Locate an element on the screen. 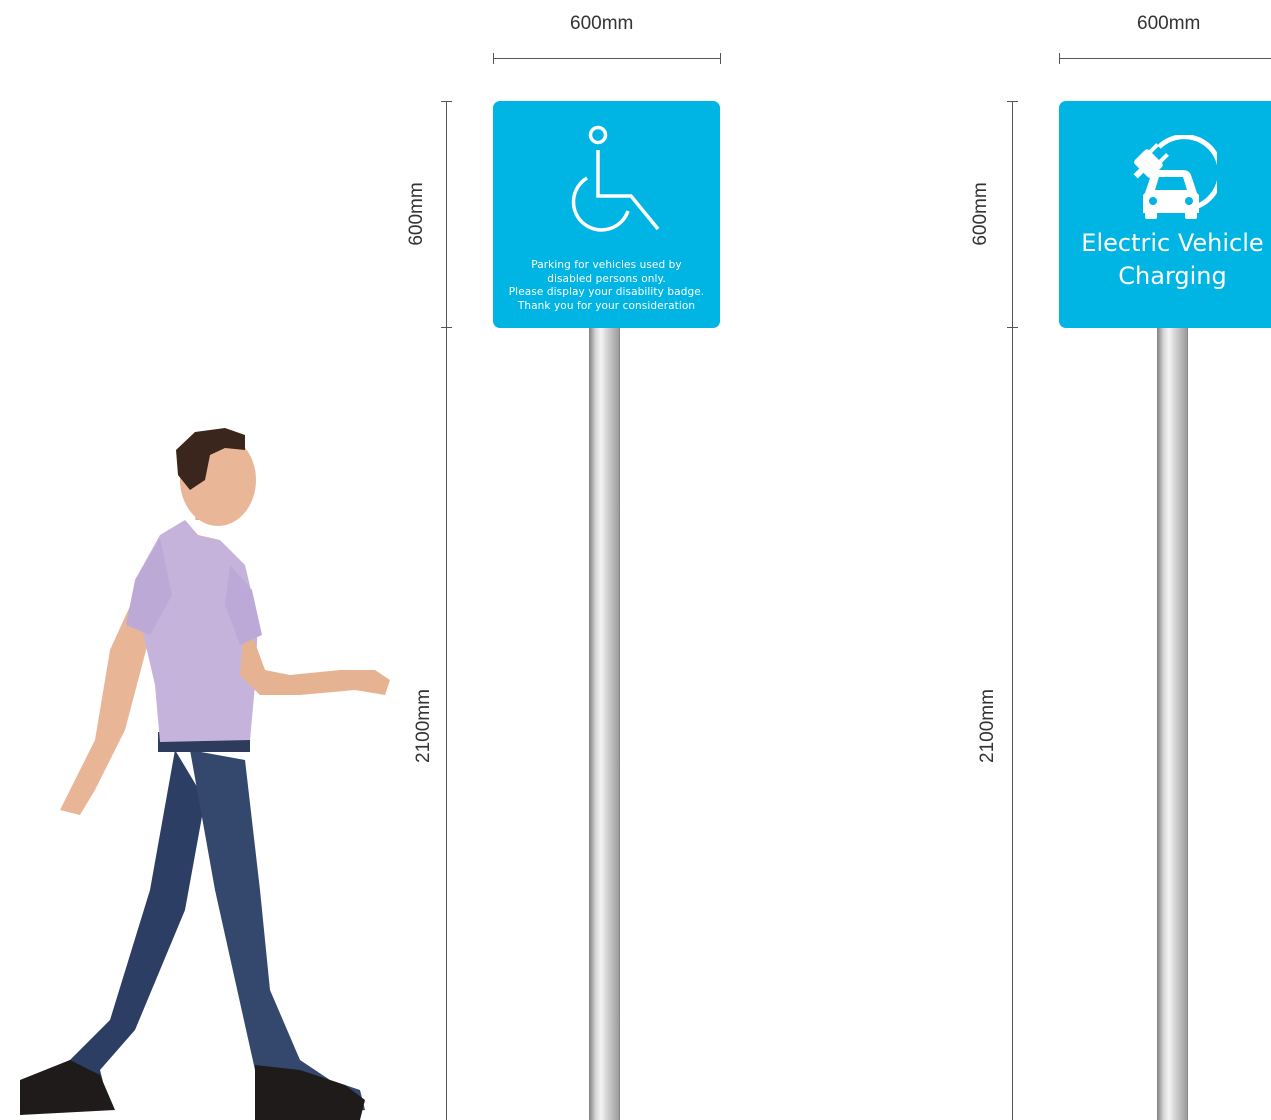  left-sign-pole is located at coordinates (604, 722).